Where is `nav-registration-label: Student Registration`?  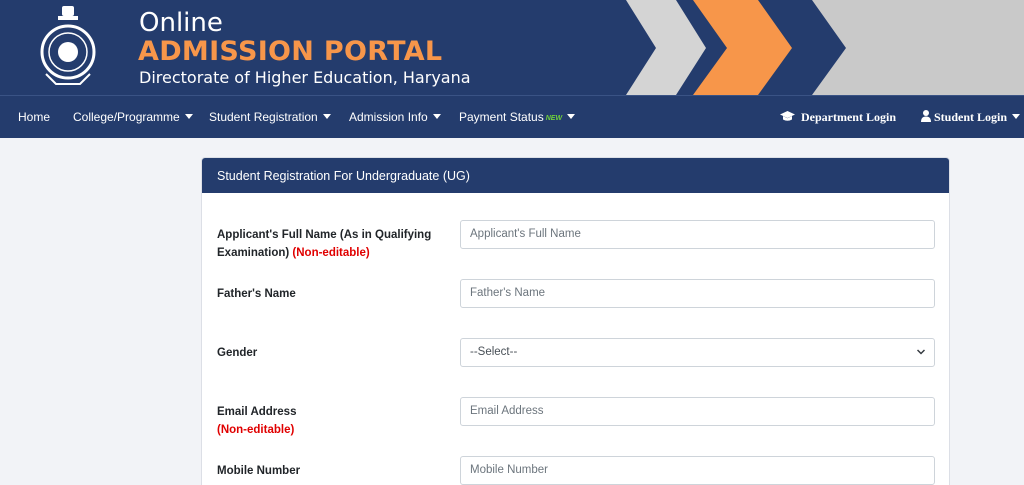
nav-registration-label: Student Registration is located at coordinates (263, 117).